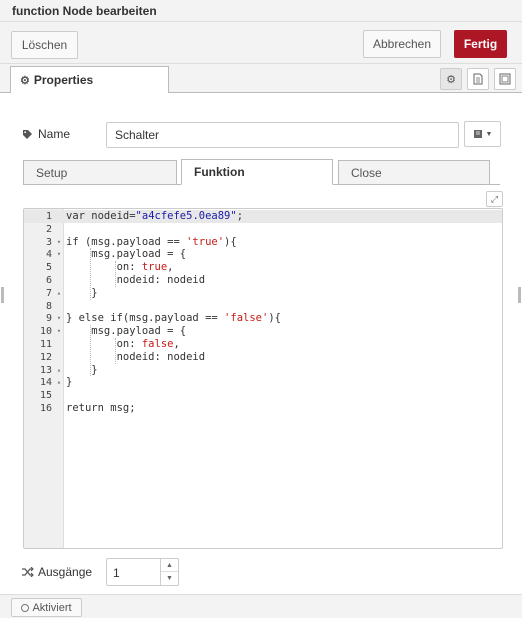 This screenshot has width=522, height=618. What do you see at coordinates (52, 607) in the screenshot?
I see `enabled-label: Aktiviert` at bounding box center [52, 607].